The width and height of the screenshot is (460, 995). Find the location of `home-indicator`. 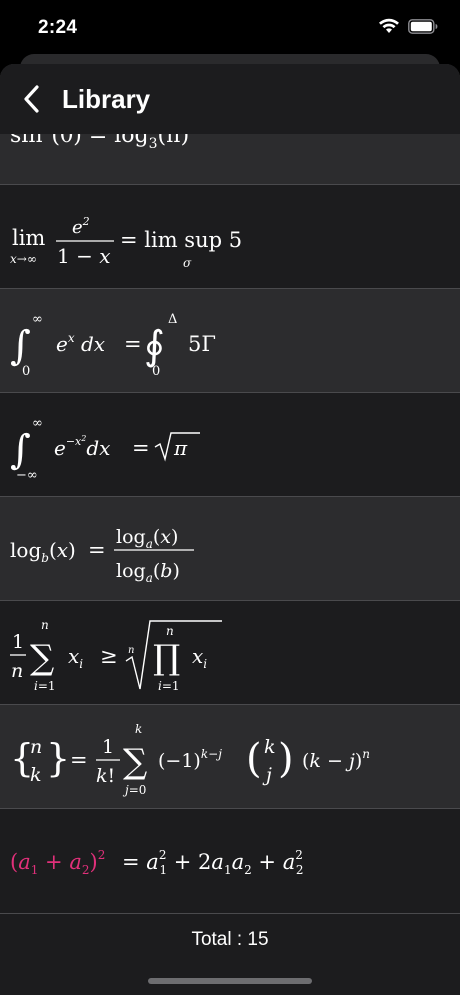

home-indicator is located at coordinates (230, 981).